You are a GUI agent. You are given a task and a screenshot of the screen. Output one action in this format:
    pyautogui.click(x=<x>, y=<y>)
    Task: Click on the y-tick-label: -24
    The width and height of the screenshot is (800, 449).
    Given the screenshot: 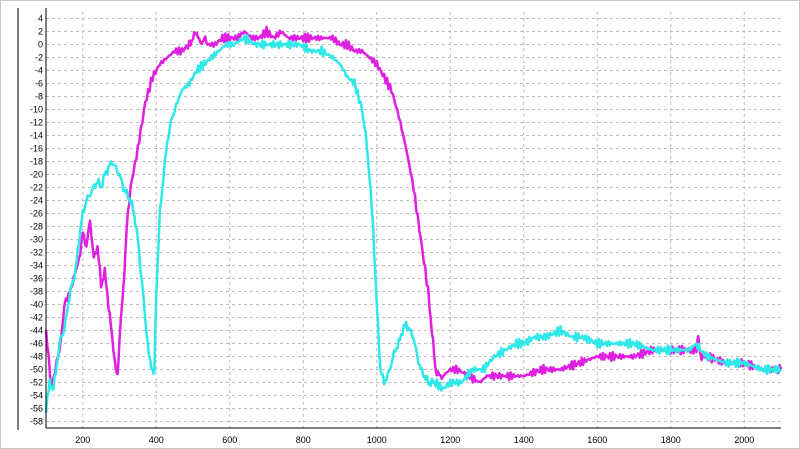 What is the action you would take?
    pyautogui.click(x=36, y=201)
    